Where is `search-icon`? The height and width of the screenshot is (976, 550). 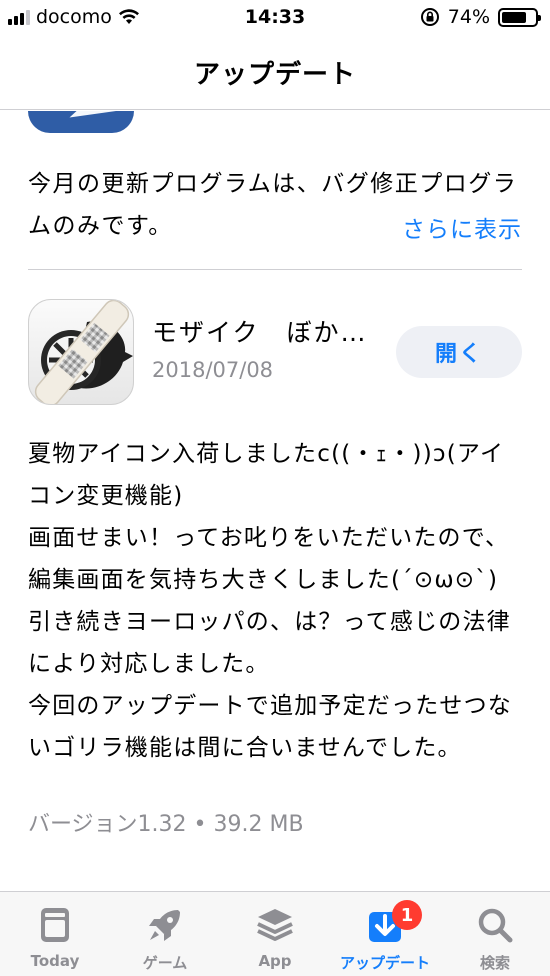
search-icon is located at coordinates (495, 925).